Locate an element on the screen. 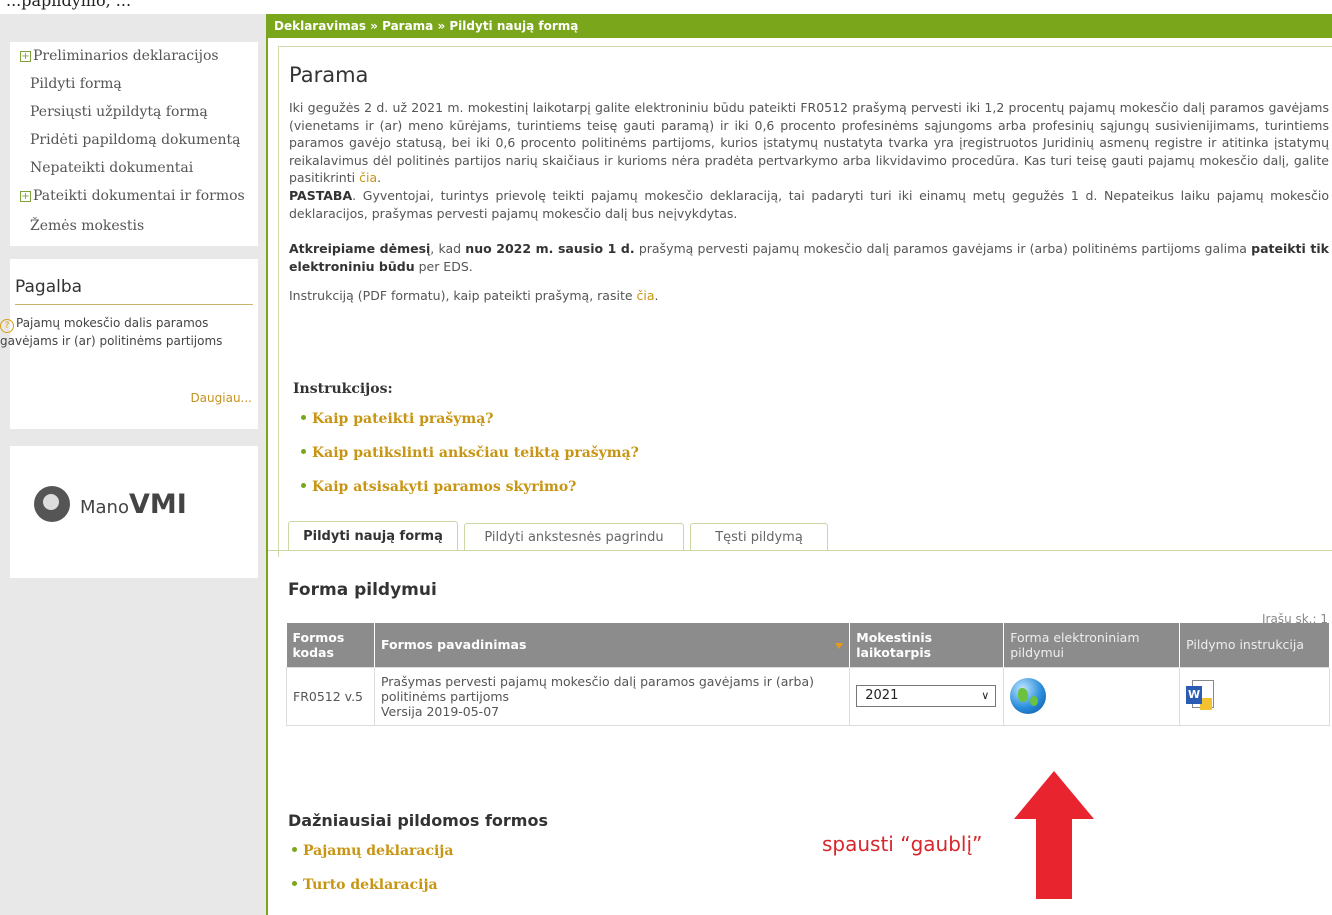 This screenshot has width=1332, height=915. form-section-title: Forma pildymui is located at coordinates (362, 590).